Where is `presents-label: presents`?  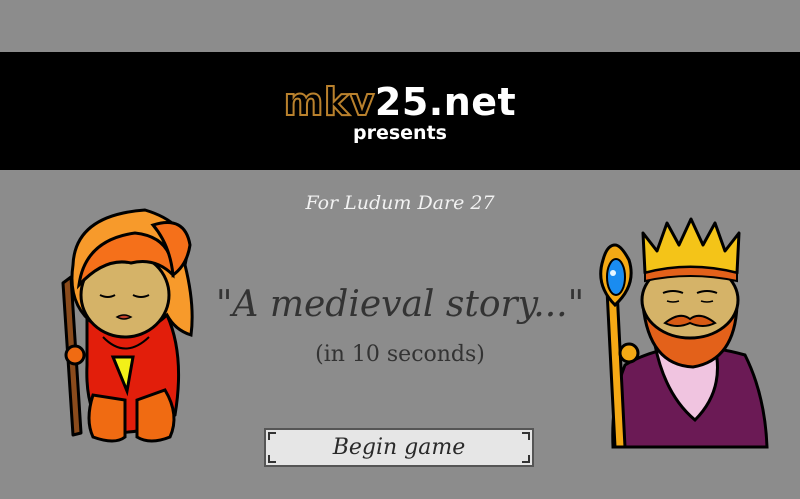 presents-label: presents is located at coordinates (400, 133).